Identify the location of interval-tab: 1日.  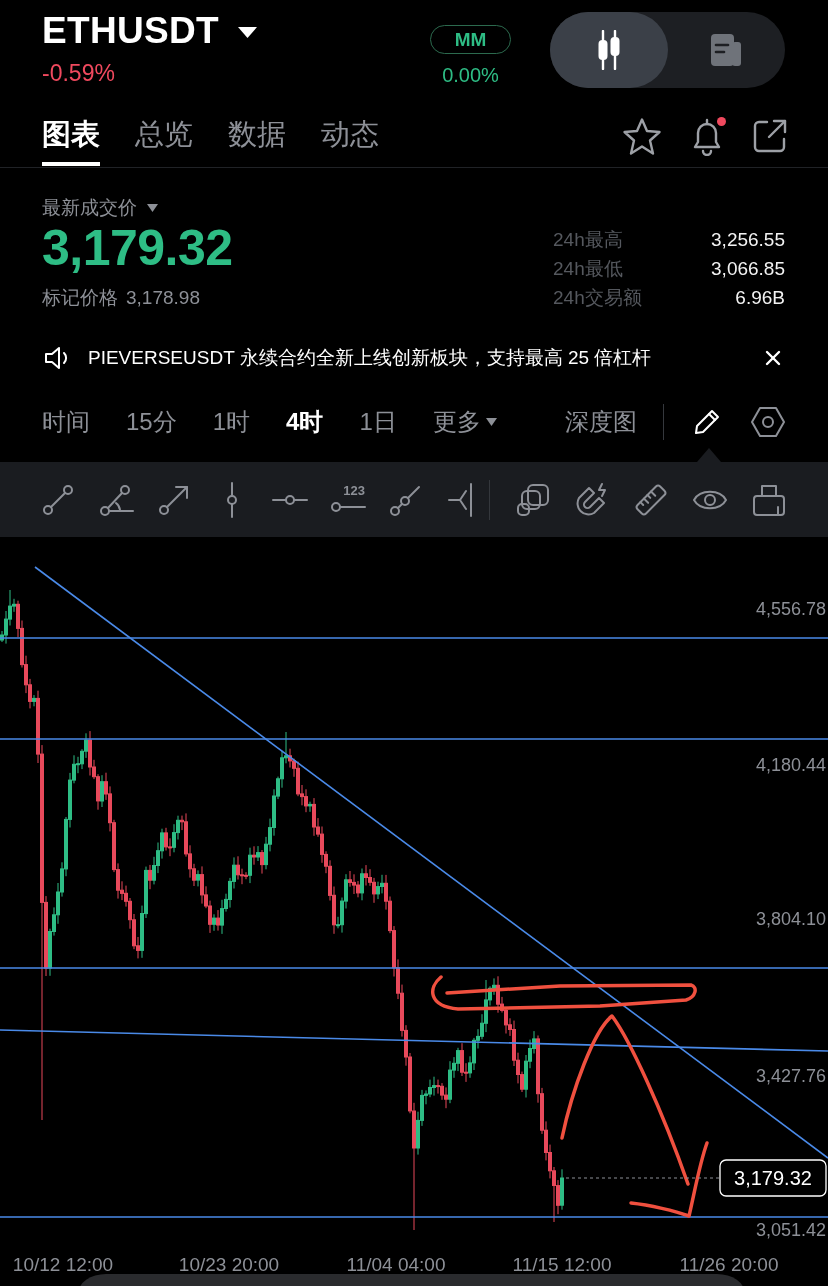
(378, 422).